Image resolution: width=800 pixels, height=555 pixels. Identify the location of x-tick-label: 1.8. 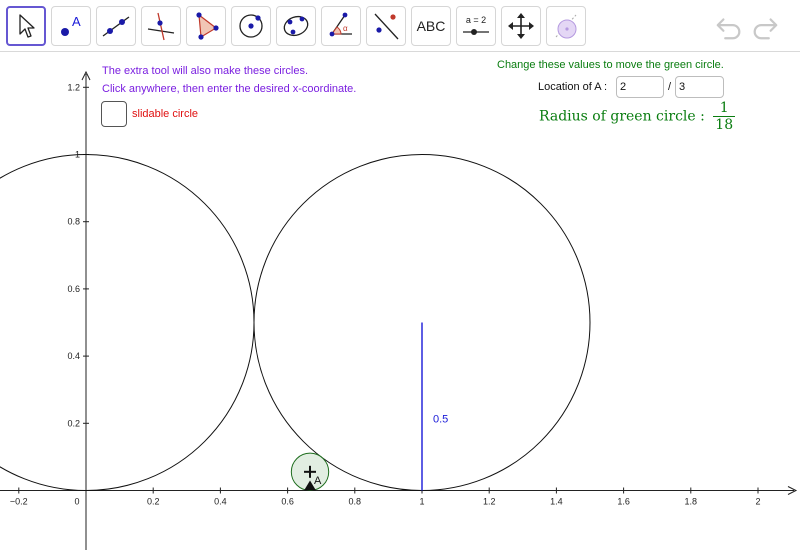
(691, 502).